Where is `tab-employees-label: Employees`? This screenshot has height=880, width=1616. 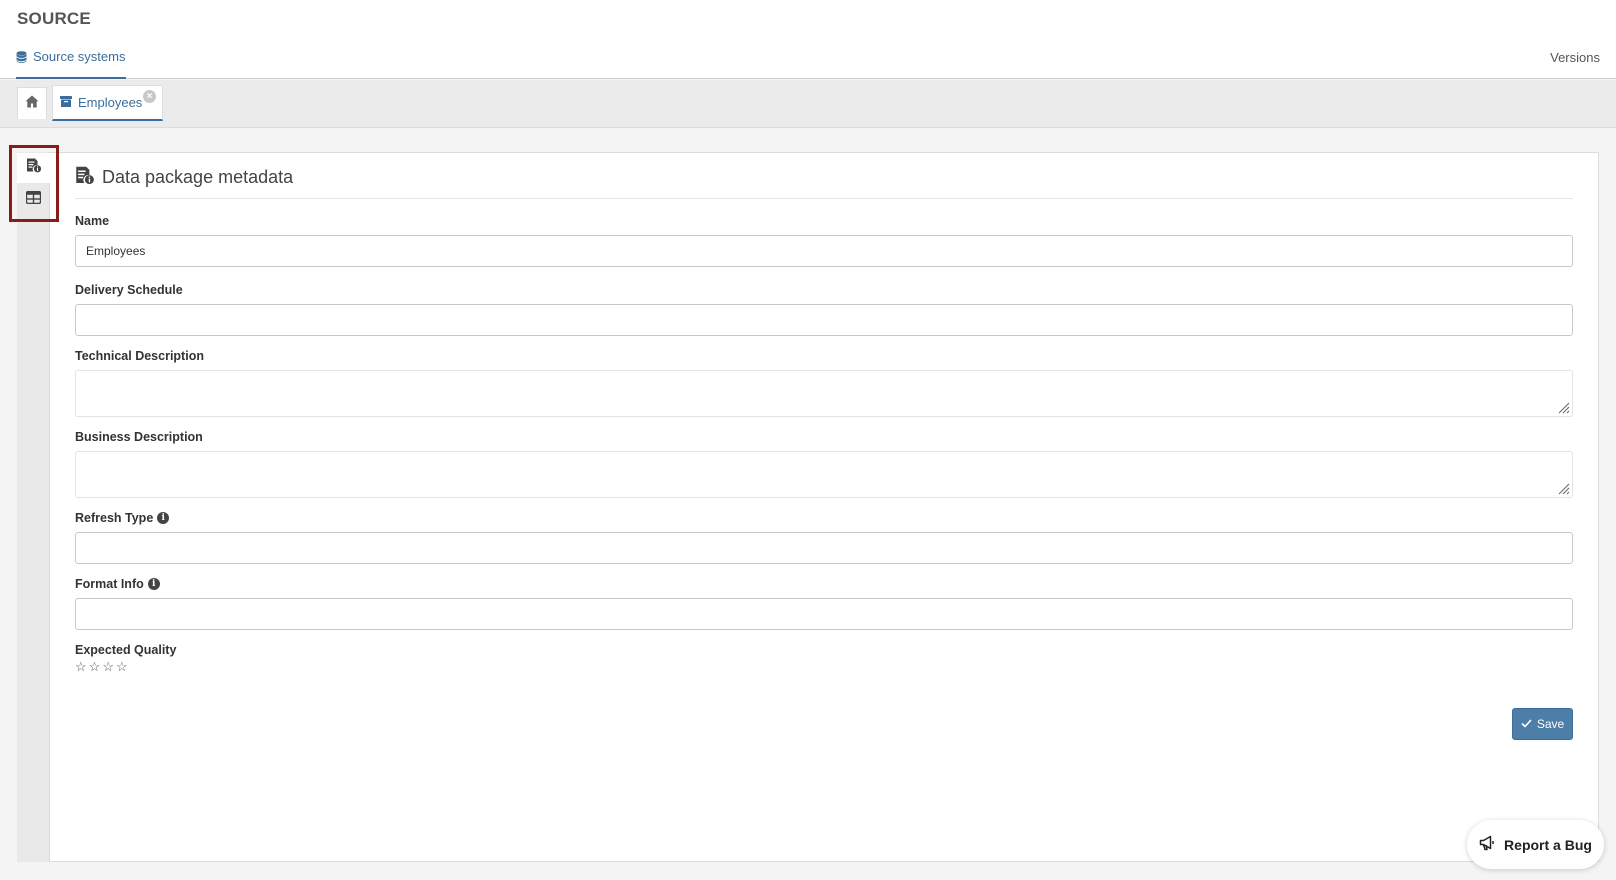 tab-employees-label: Employees is located at coordinates (110, 102).